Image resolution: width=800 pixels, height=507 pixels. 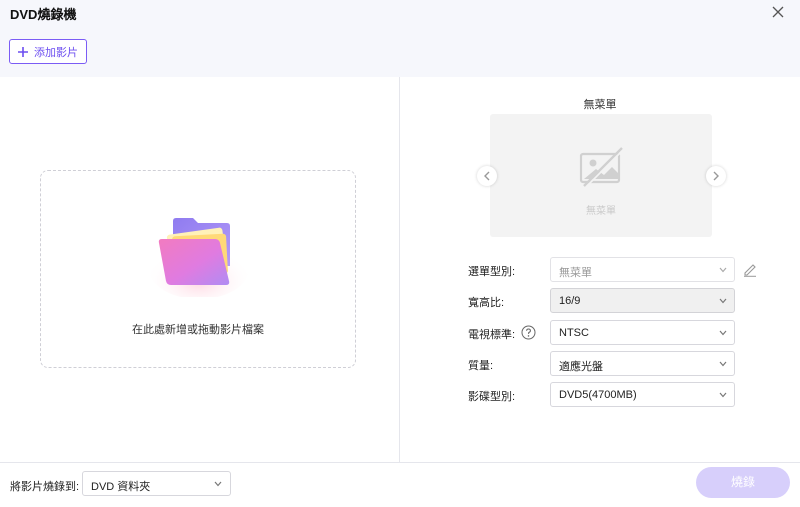 What do you see at coordinates (492, 335) in the screenshot?
I see `tv-standard-label: 電視標準:` at bounding box center [492, 335].